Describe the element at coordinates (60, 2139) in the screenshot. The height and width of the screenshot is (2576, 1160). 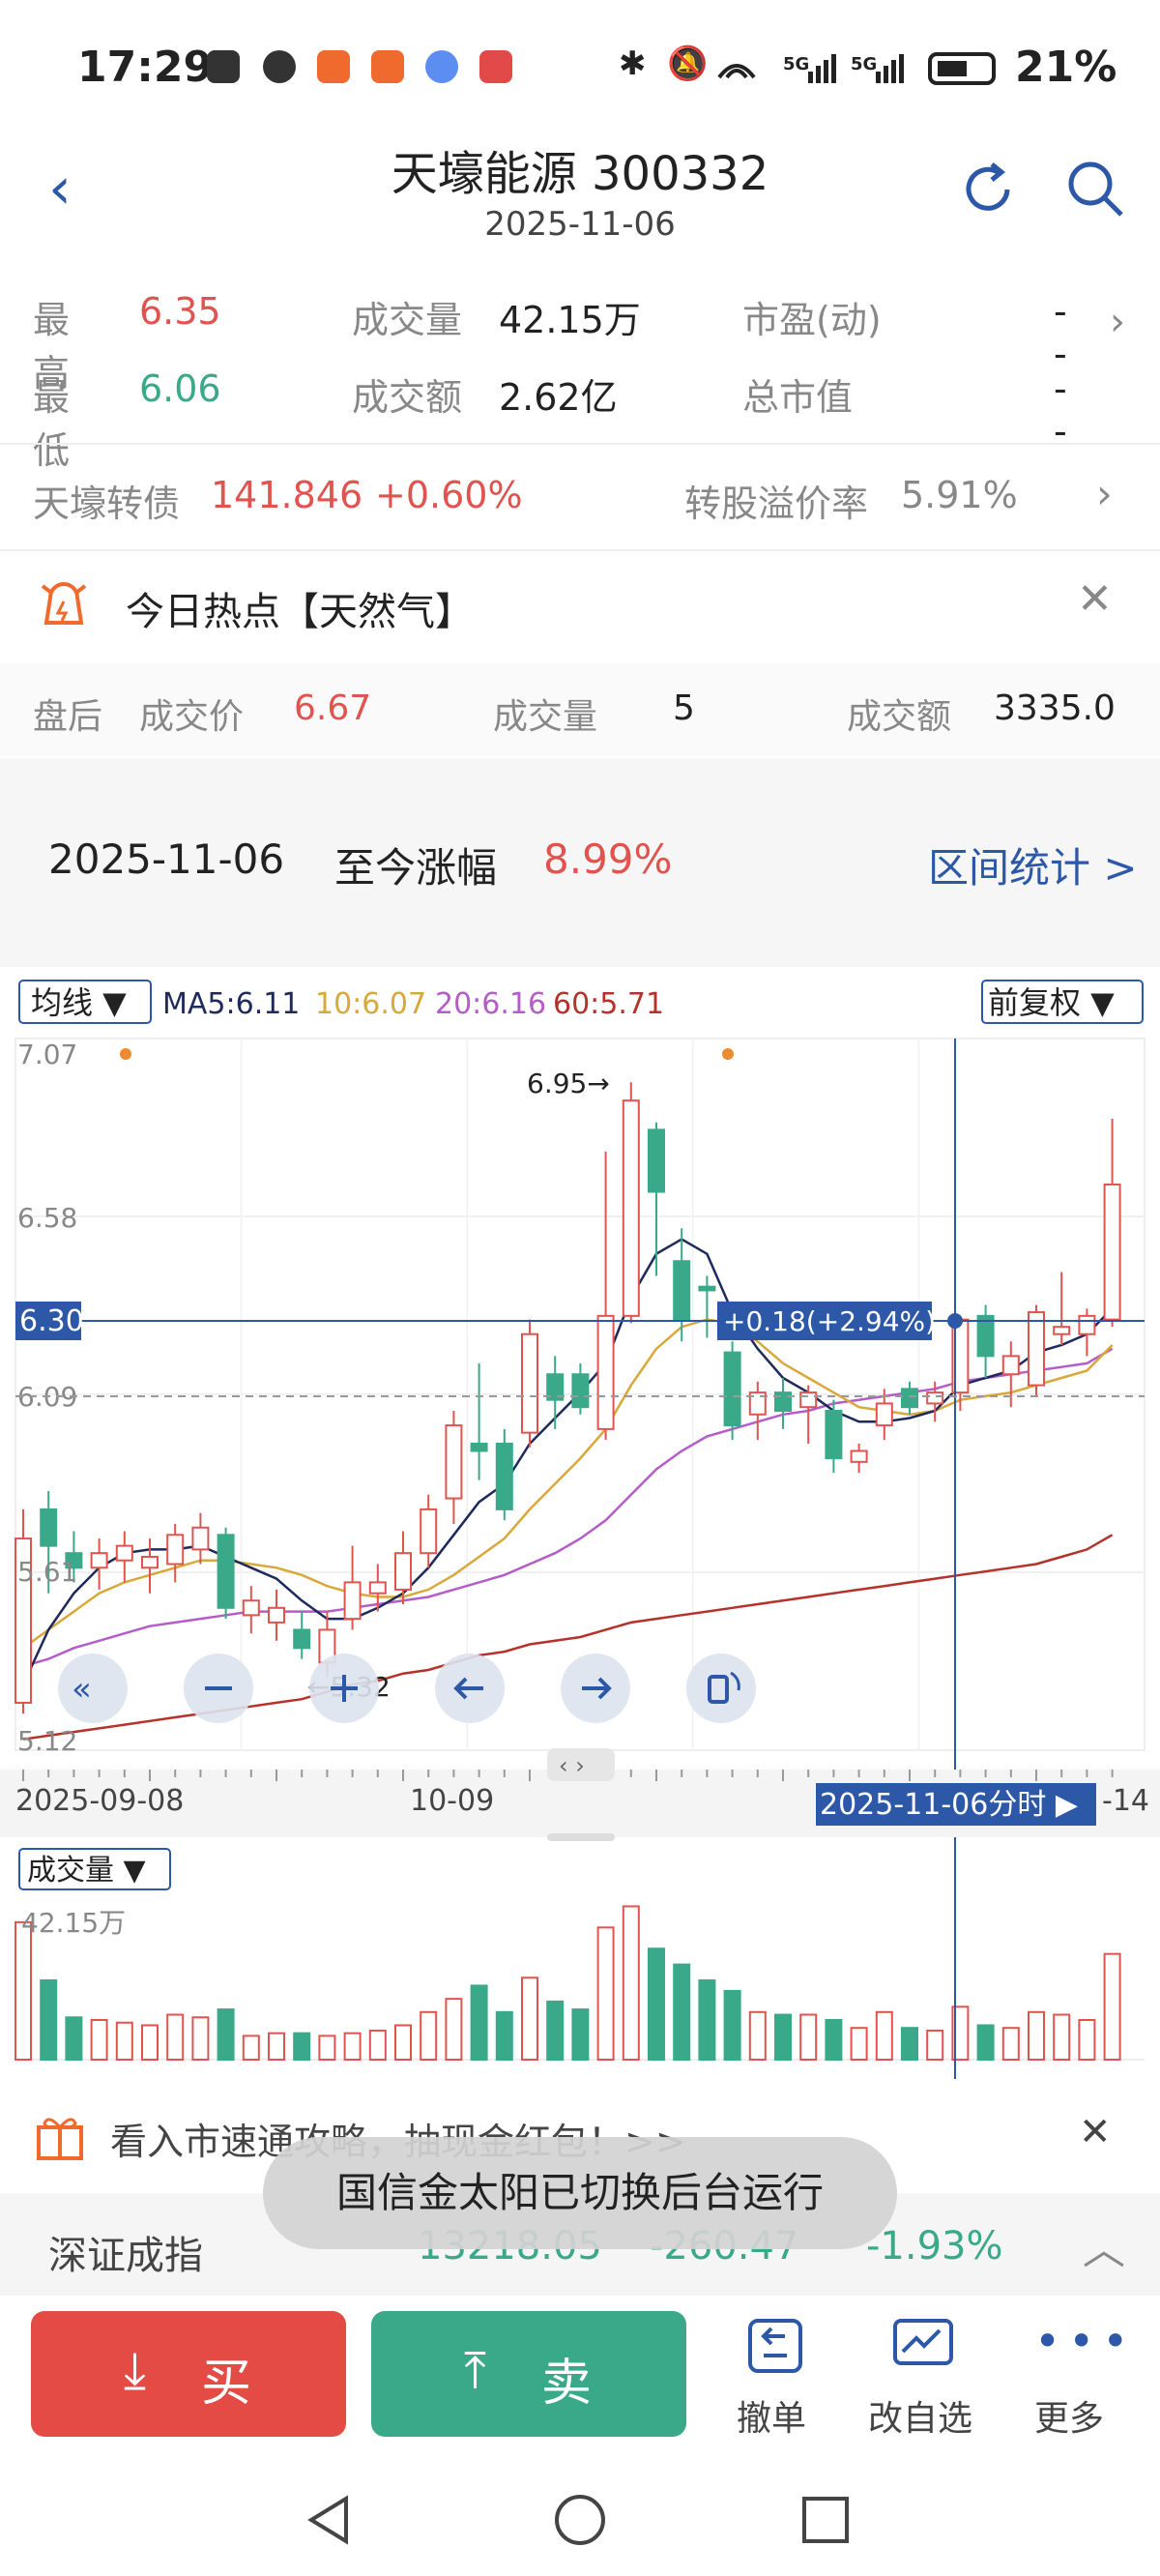
I see `gift-icon` at that location.